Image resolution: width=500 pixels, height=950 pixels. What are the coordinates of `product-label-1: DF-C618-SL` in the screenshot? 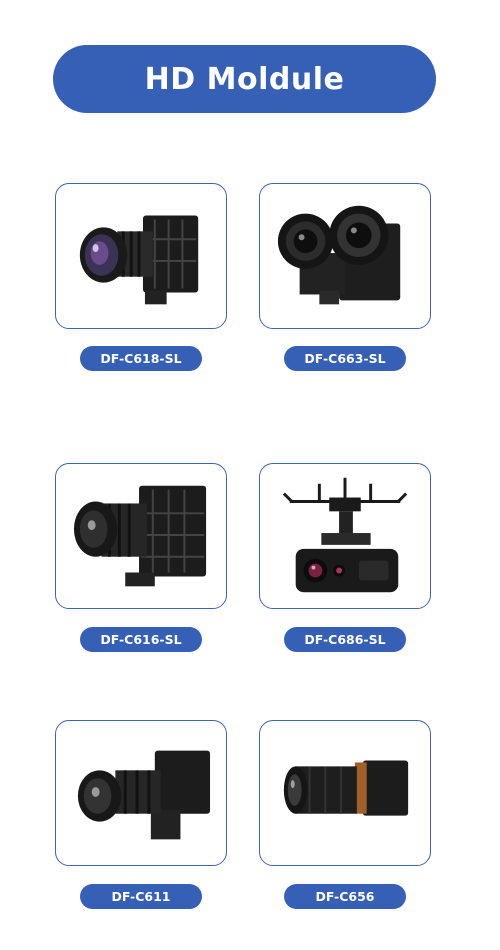 It's located at (141, 358).